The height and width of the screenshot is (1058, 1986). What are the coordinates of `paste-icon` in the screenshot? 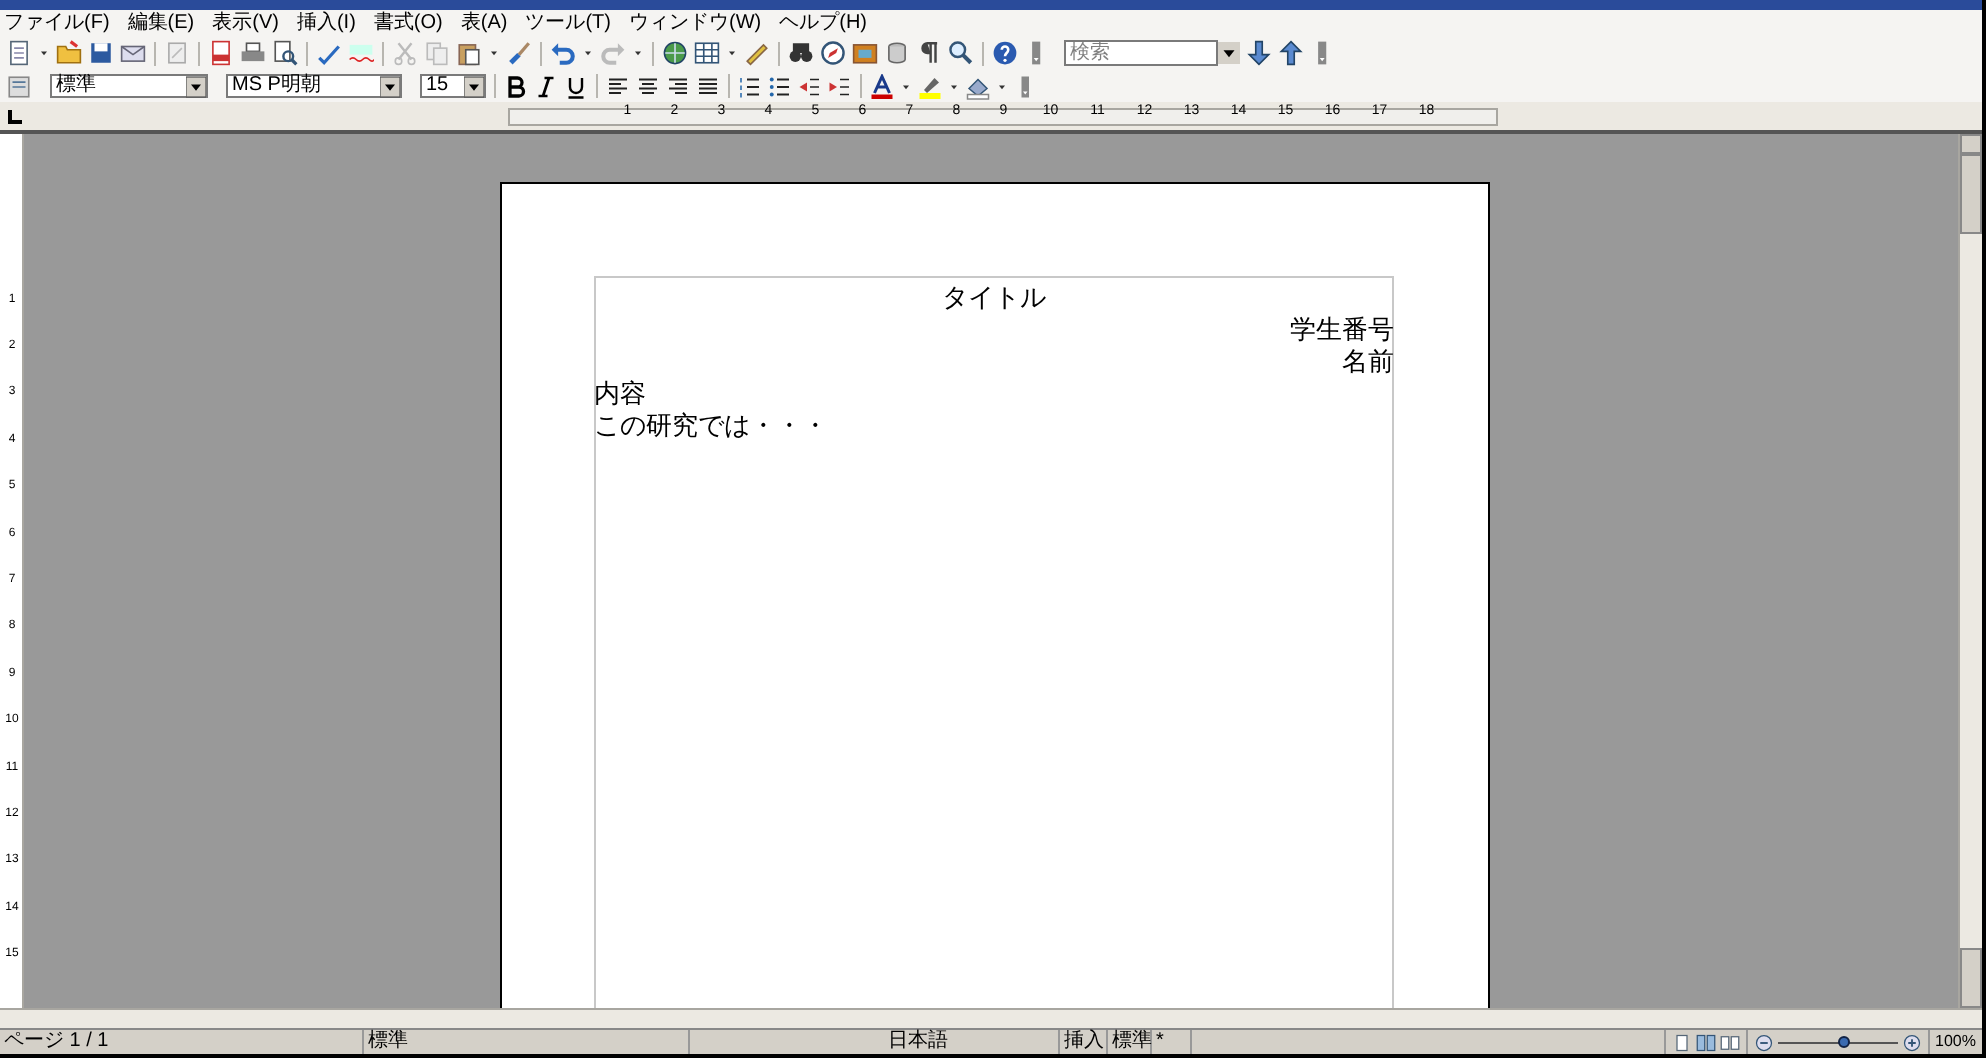 It's located at (469, 53).